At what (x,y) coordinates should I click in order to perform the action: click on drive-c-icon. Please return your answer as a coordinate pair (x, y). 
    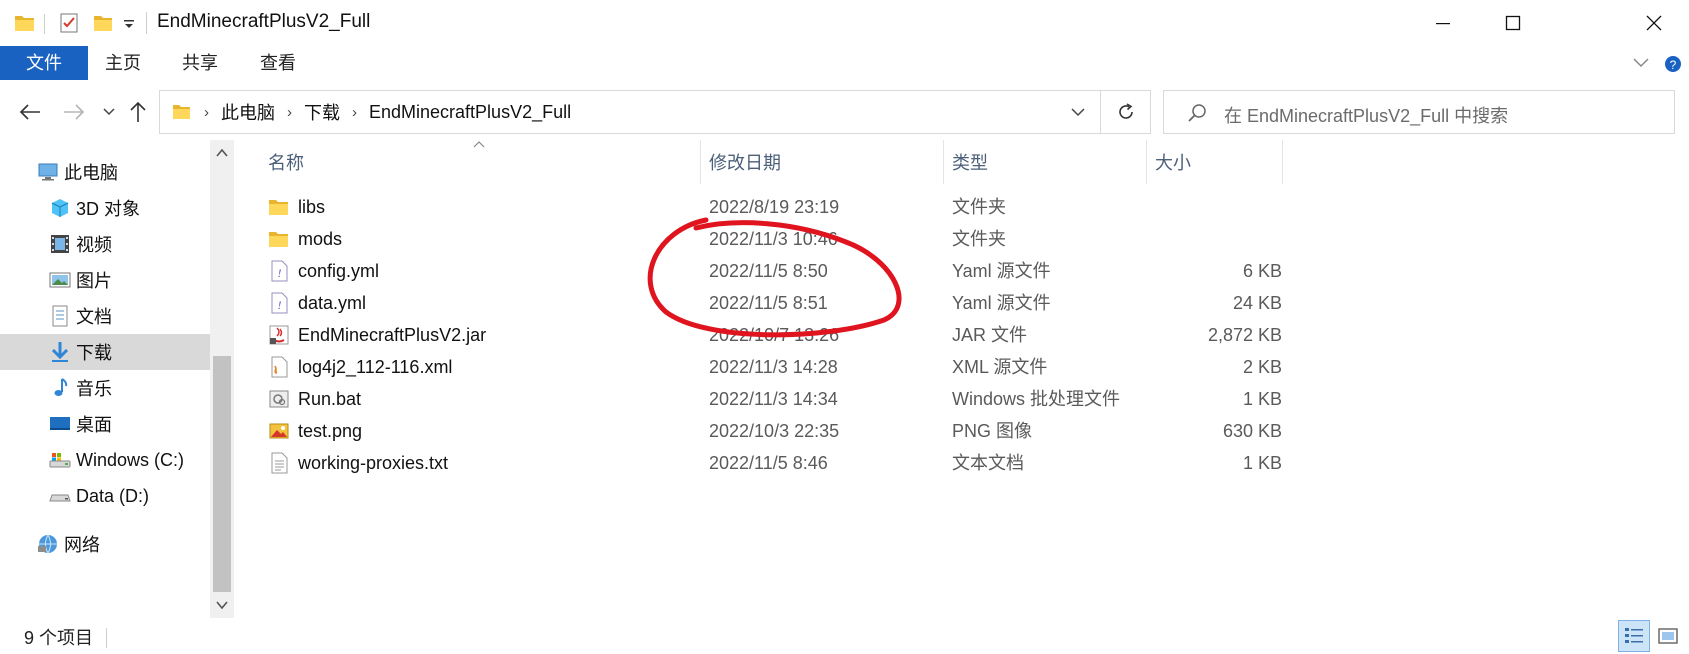
    Looking at the image, I should click on (60, 460).